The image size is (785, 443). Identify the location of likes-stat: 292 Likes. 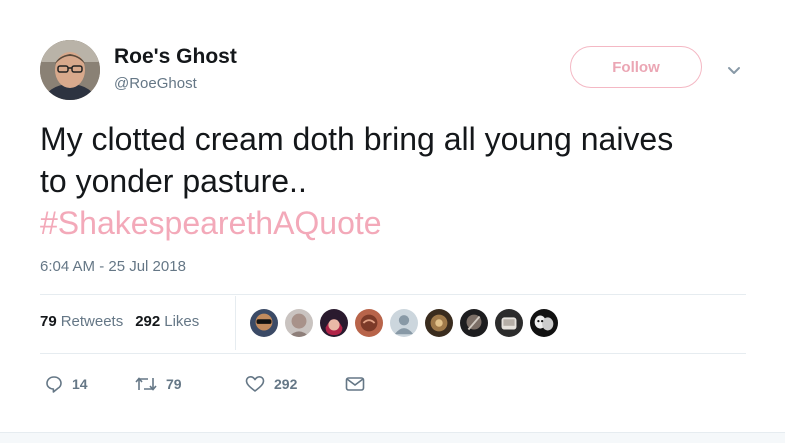
(167, 321).